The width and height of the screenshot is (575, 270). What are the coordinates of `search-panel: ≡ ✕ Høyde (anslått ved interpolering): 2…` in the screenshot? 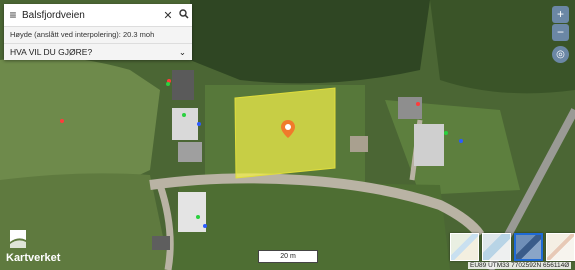 It's located at (98, 32).